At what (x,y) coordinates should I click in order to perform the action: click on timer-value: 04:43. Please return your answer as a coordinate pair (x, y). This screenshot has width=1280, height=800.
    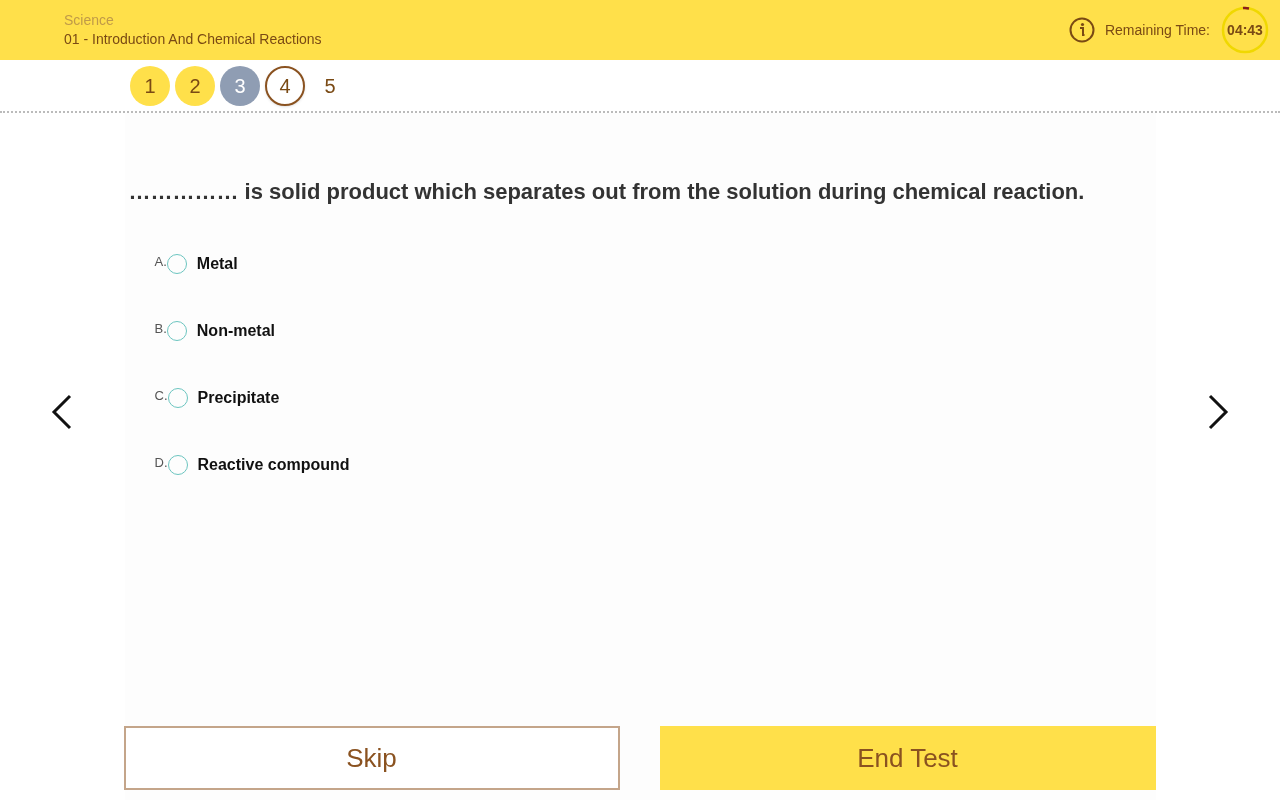
    Looking at the image, I should click on (1245, 30).